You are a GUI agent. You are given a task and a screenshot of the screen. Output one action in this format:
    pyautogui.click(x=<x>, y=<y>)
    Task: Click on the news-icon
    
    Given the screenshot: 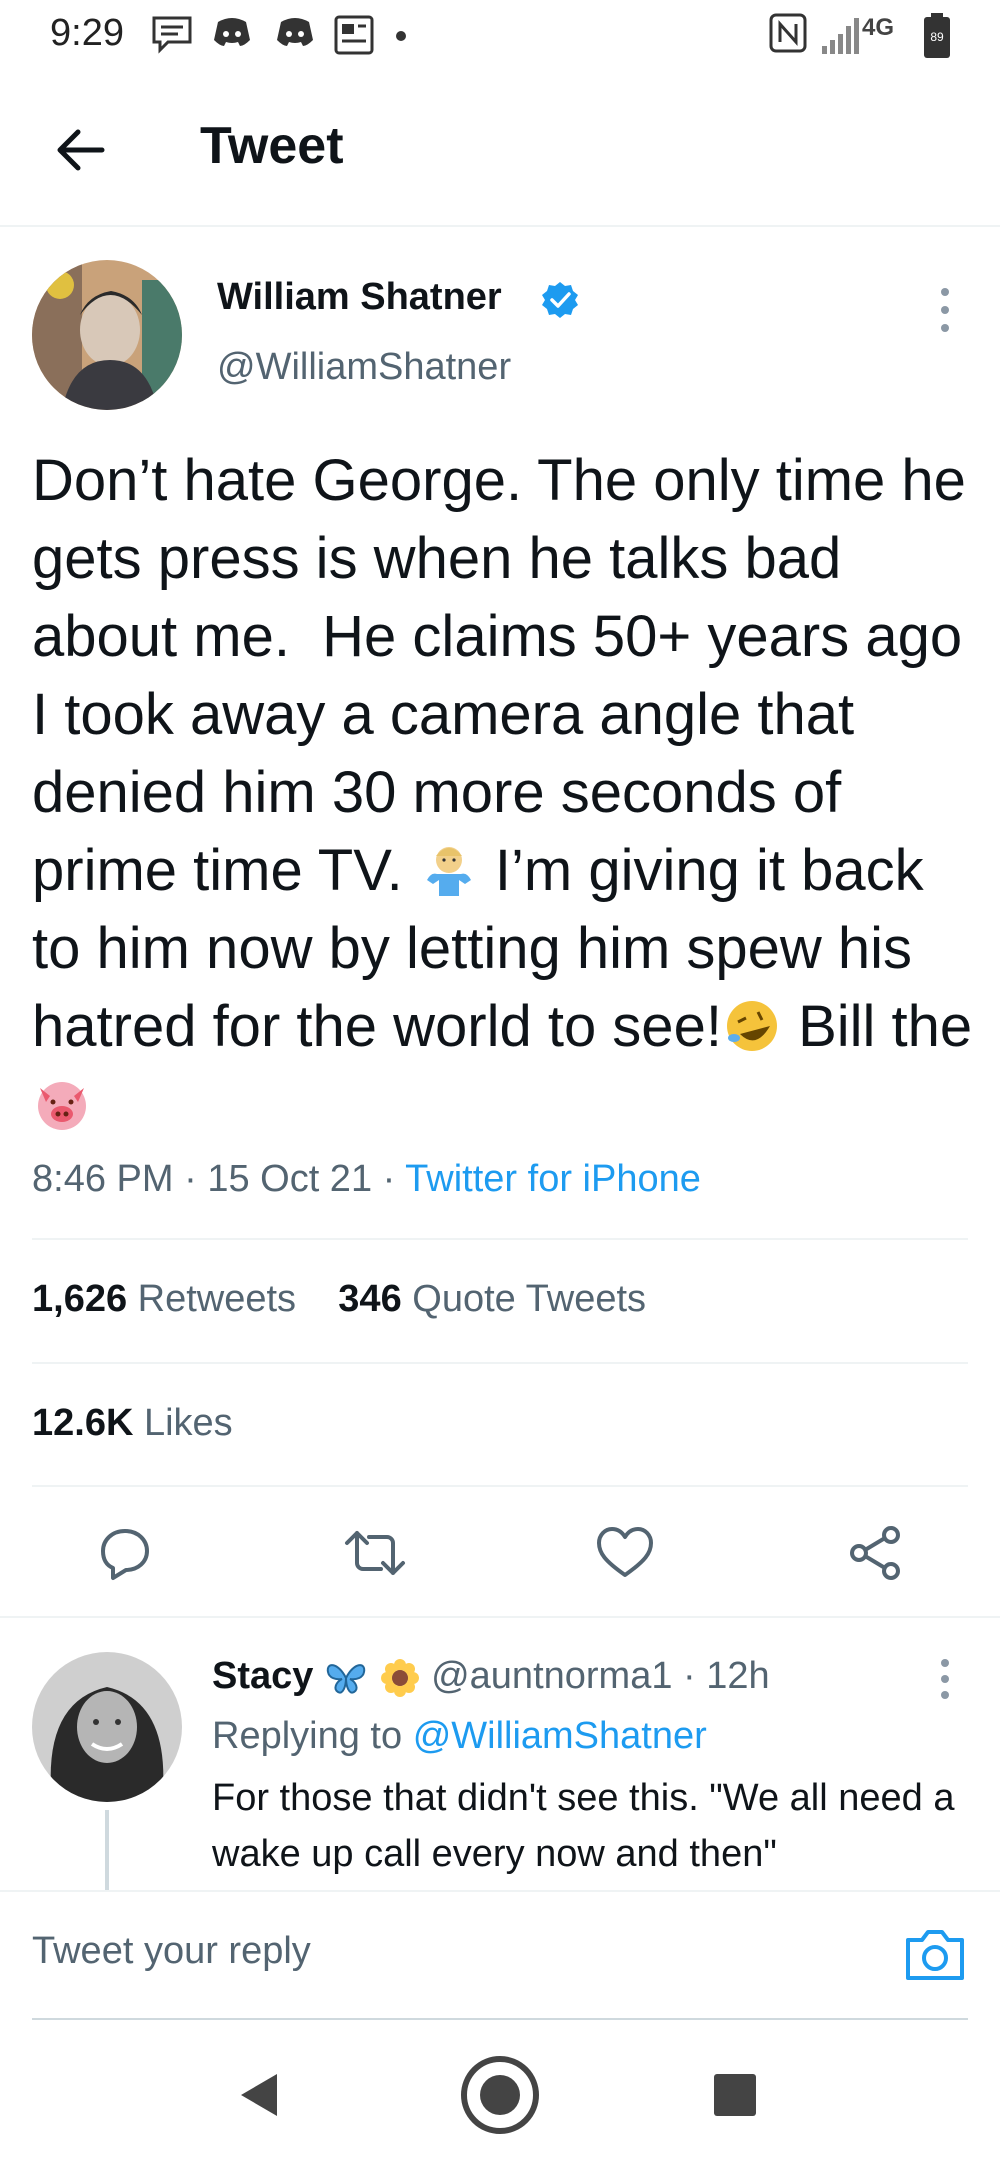 What is the action you would take?
    pyautogui.click(x=354, y=35)
    